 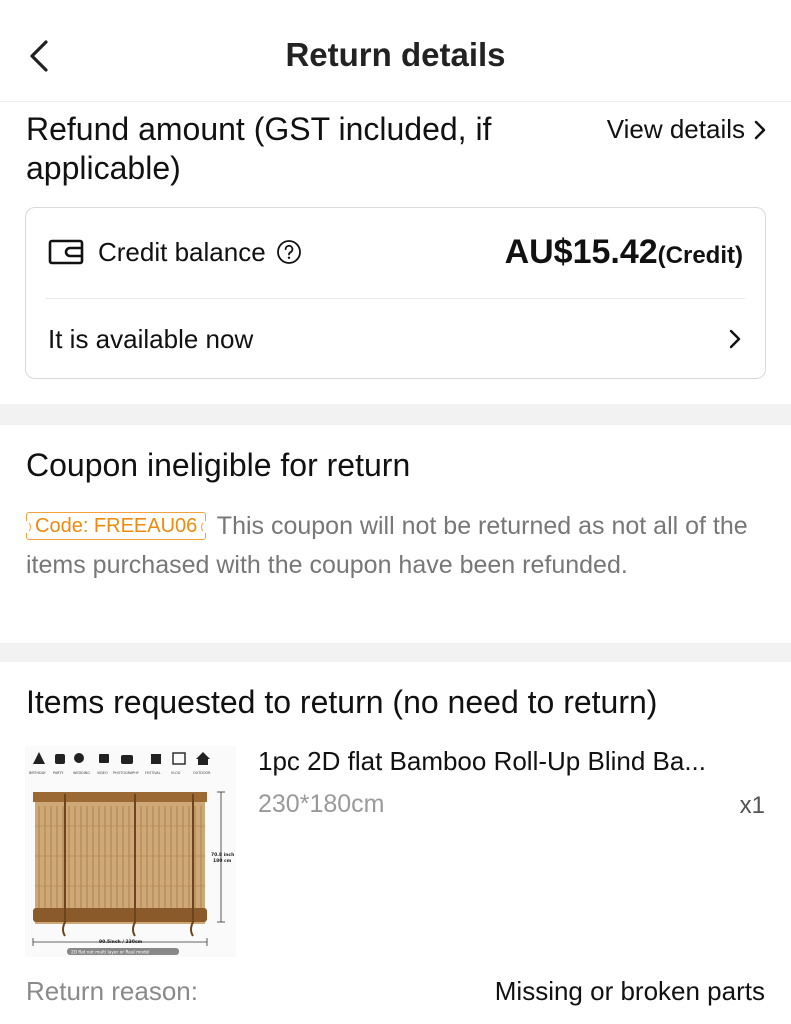 I want to click on header-bar: Return details, so click(x=395, y=51).